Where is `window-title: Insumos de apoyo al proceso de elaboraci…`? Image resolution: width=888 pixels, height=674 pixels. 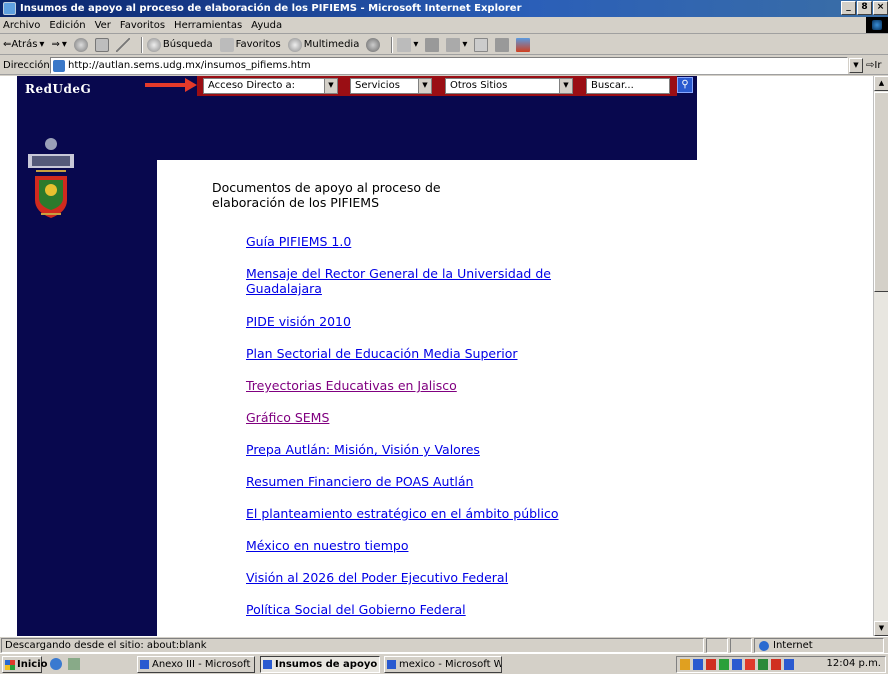 window-title: Insumos de apoyo al proceso de elaboraci… is located at coordinates (271, 8).